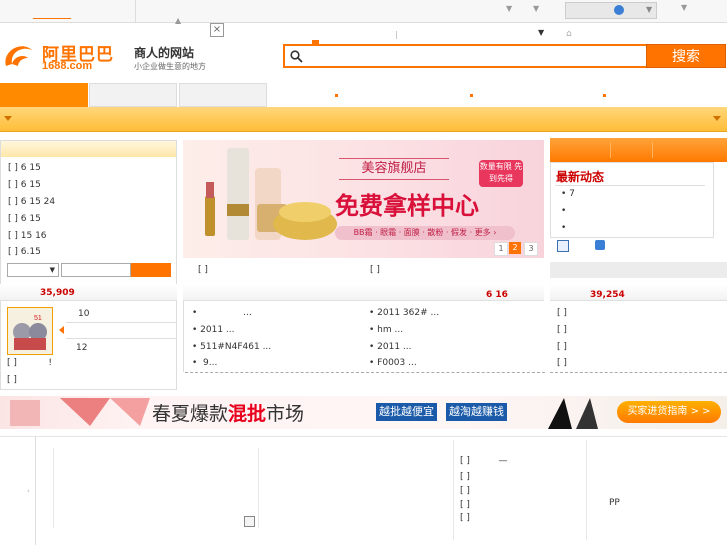 The height and width of the screenshot is (545, 727). Describe the element at coordinates (217, 30) in the screenshot. I see `close-icon: ×` at that location.